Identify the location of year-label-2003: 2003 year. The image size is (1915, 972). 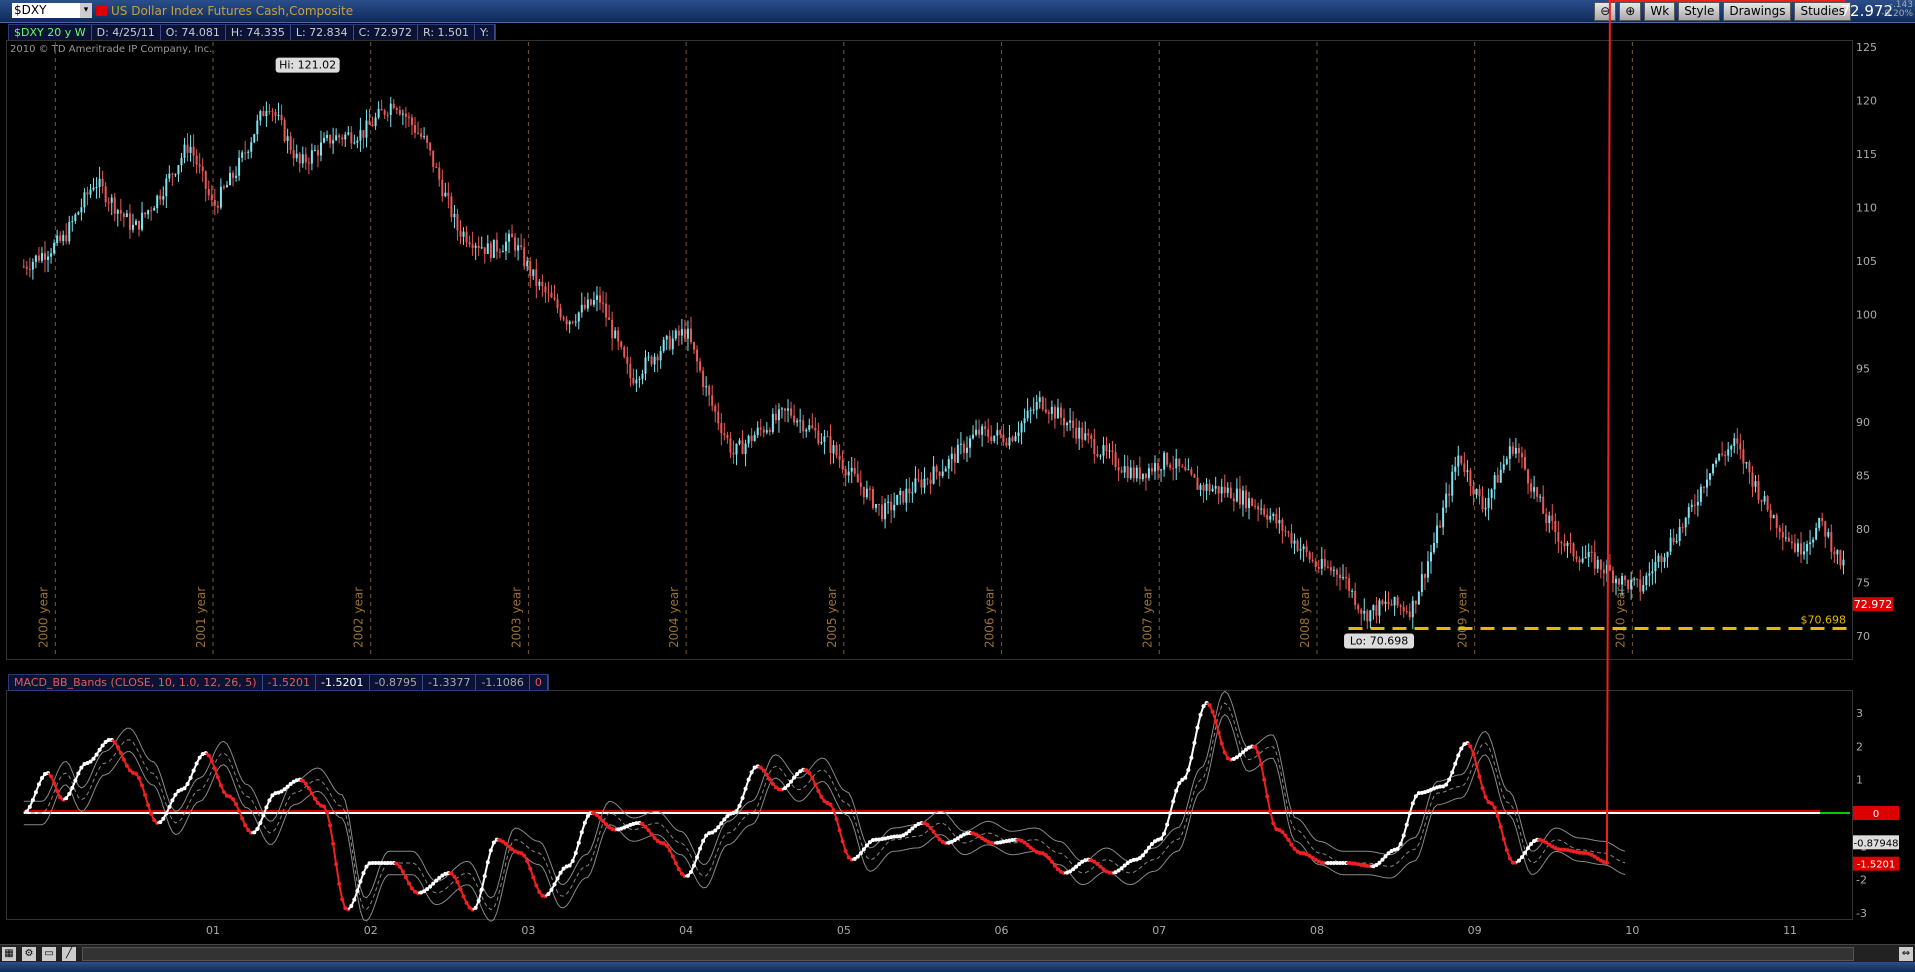
(516, 617).